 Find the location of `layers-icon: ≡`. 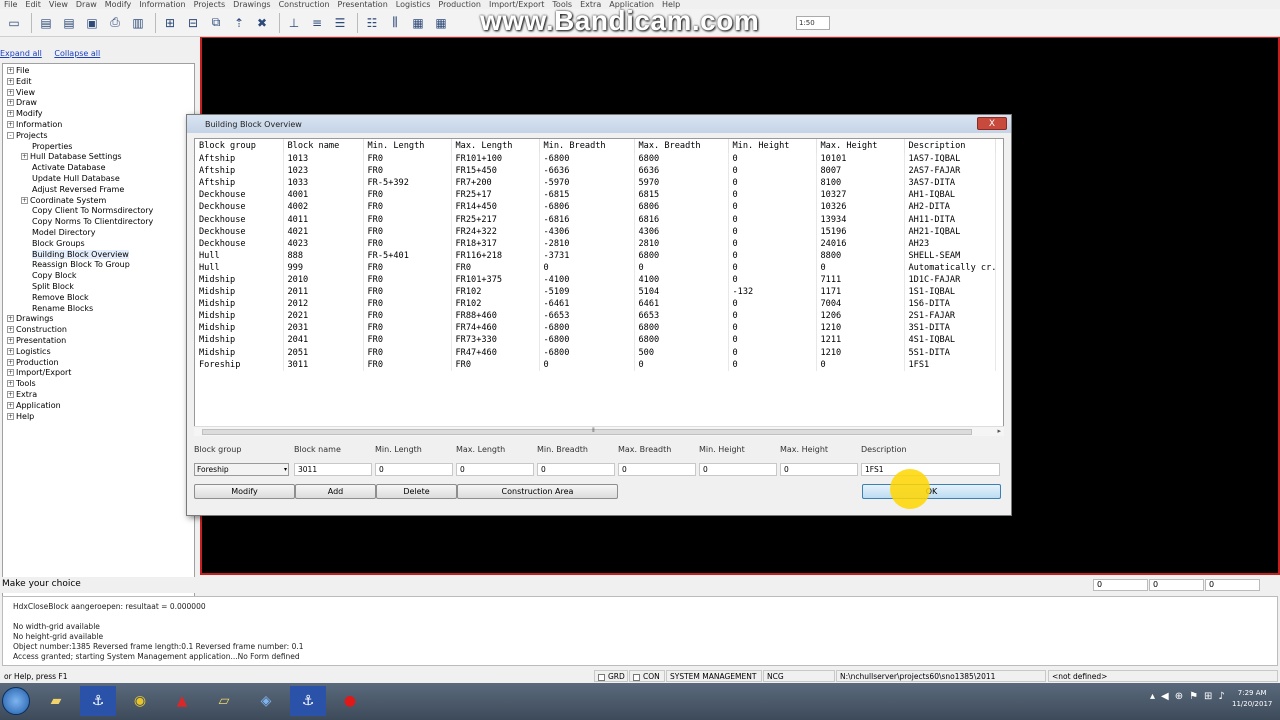

layers-icon: ≡ is located at coordinates (317, 23).